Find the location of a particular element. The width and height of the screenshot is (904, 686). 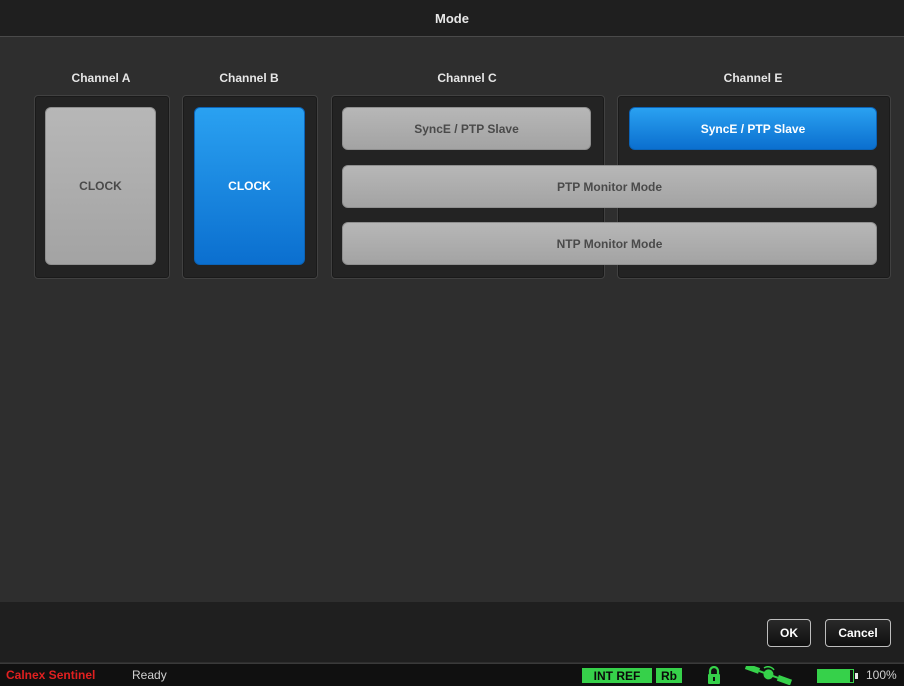

cancel-label: Cancel is located at coordinates (858, 633).